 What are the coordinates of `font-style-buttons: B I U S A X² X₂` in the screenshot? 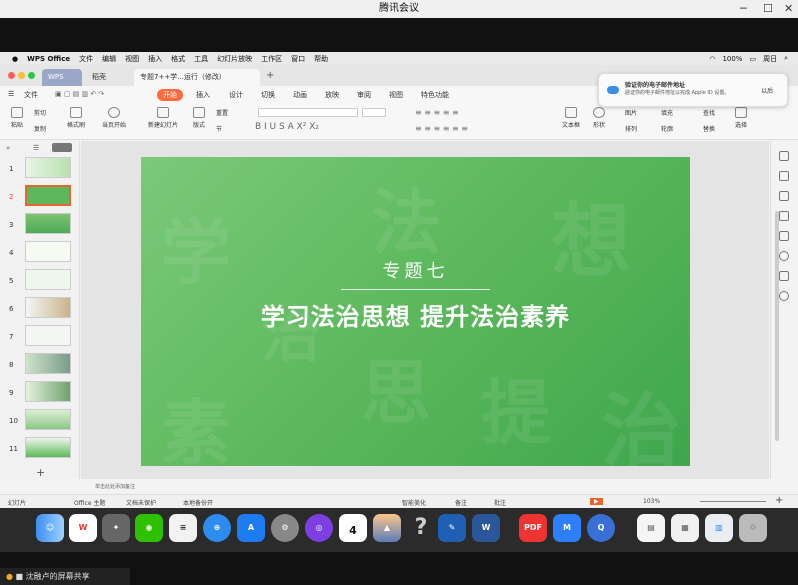 It's located at (287, 127).